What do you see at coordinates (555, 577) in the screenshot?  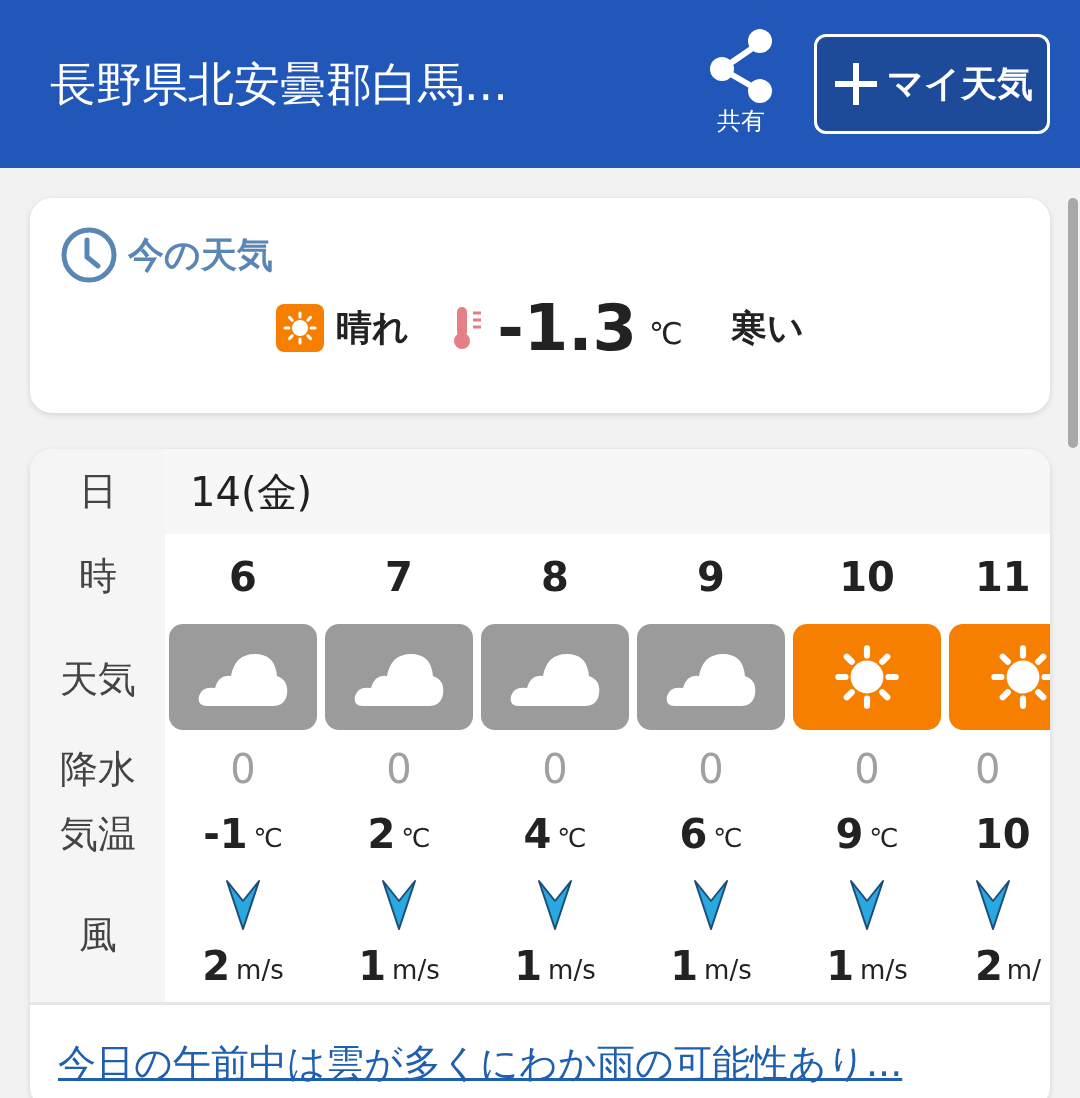 I see `hour-text: 8` at bounding box center [555, 577].